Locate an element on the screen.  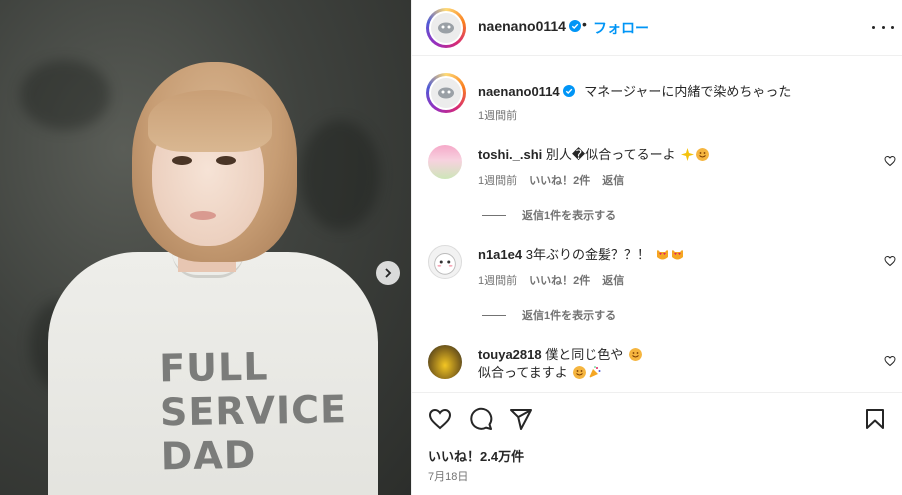
left-eye is located at coordinates (182, 160).